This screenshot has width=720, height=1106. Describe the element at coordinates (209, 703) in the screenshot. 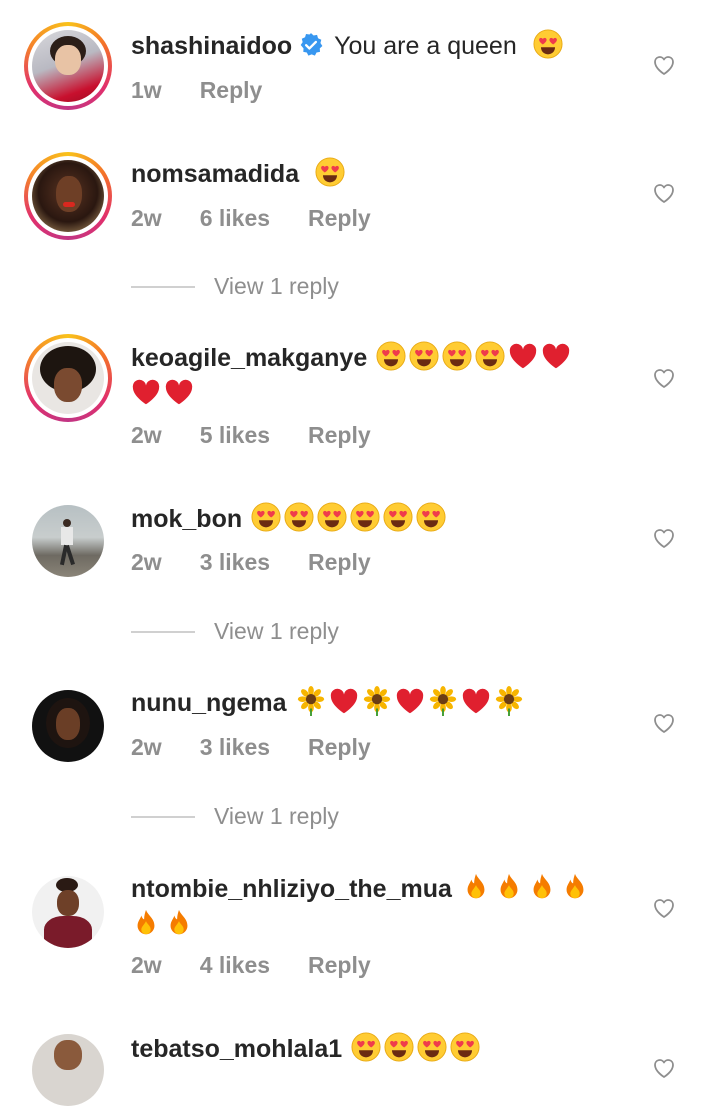

I see `comment-username: nunu_ngema` at that location.